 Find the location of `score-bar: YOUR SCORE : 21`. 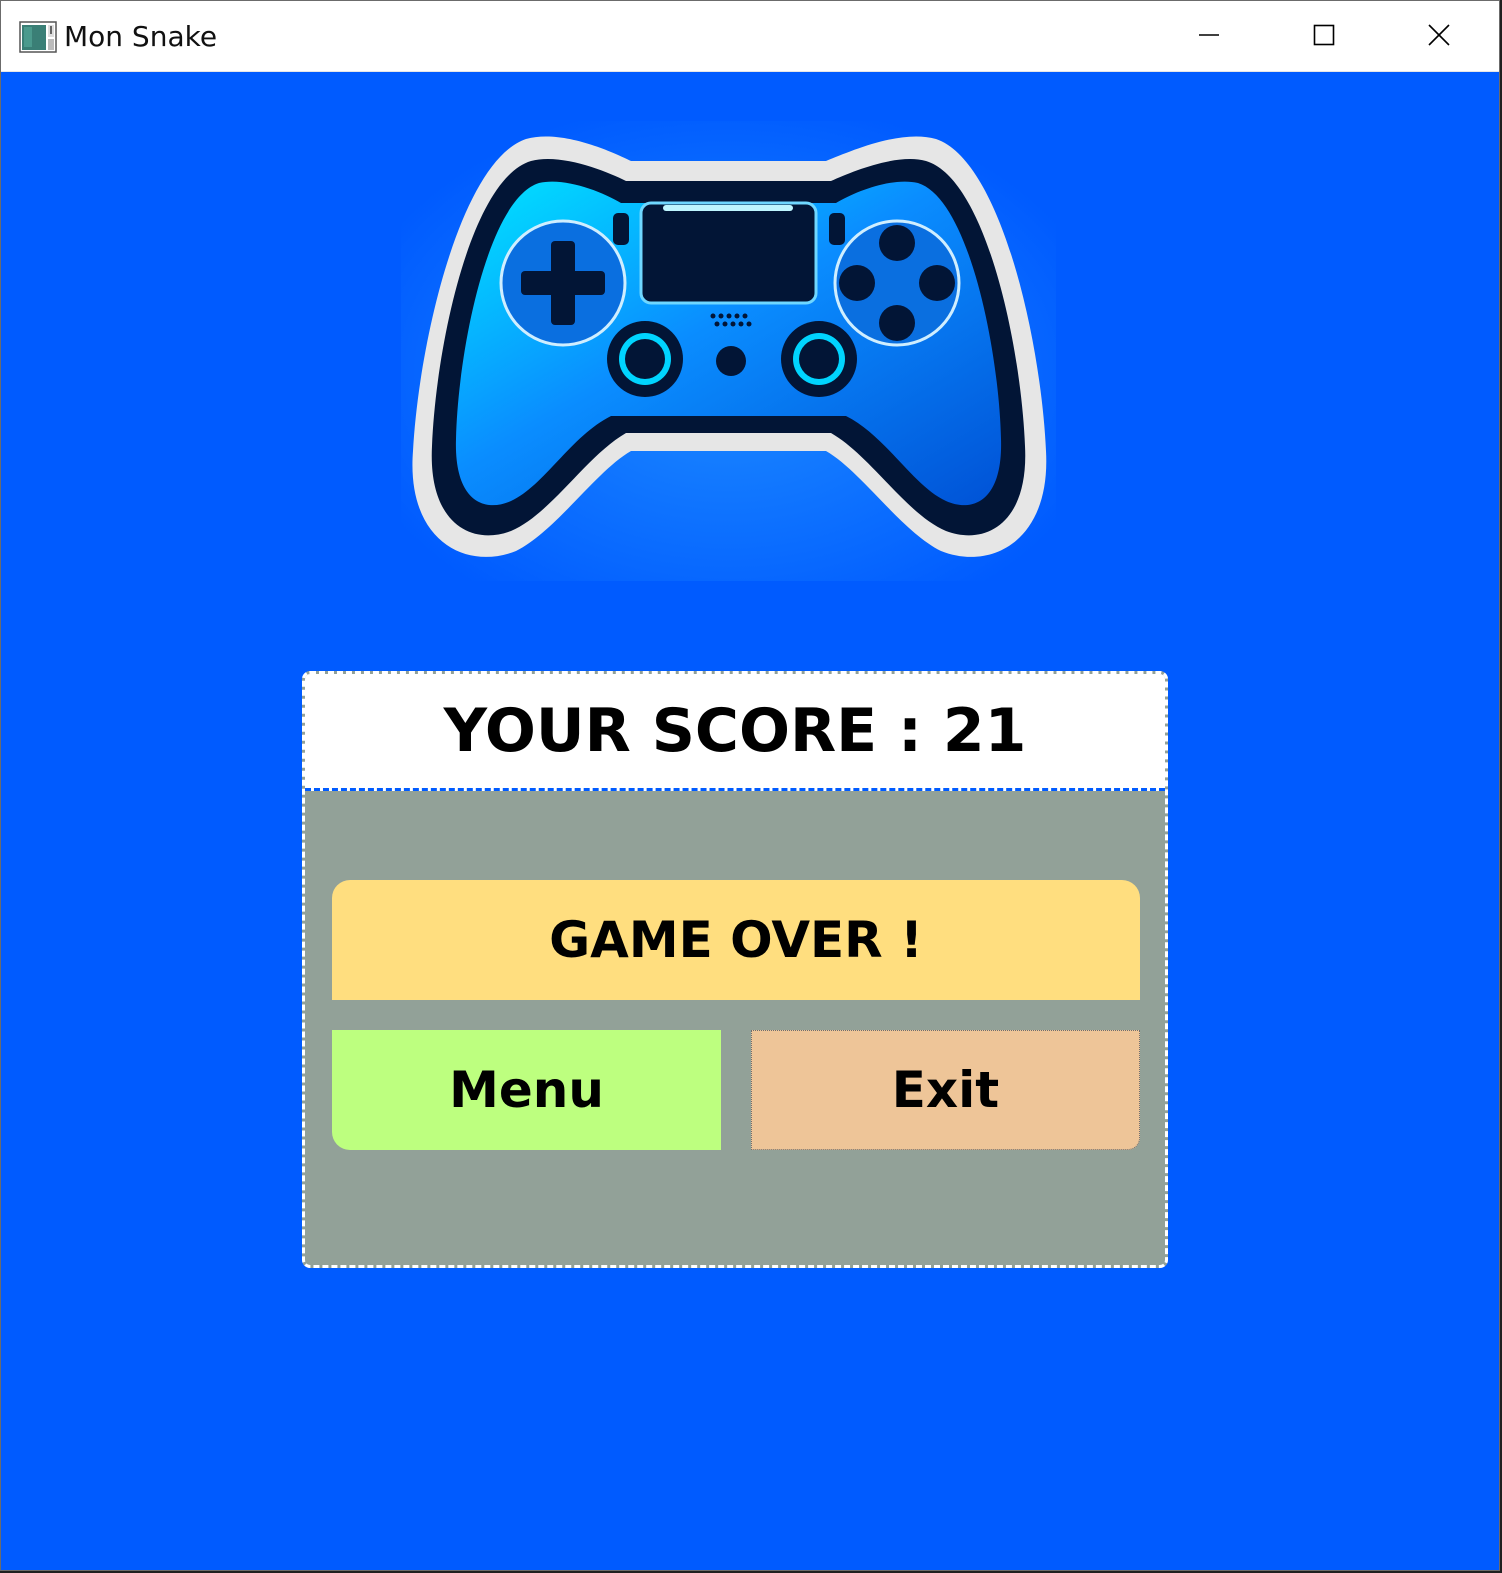

score-bar: YOUR SCORE : 21 is located at coordinates (735, 732).